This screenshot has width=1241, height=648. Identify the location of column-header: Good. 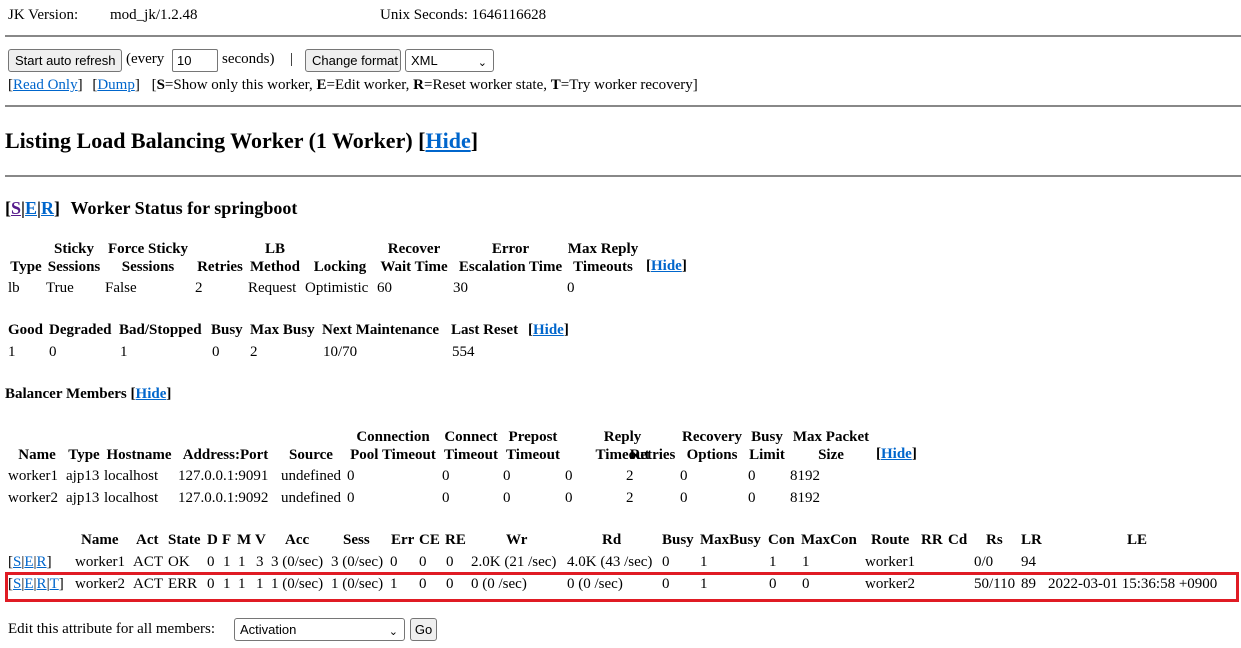
(26, 330).